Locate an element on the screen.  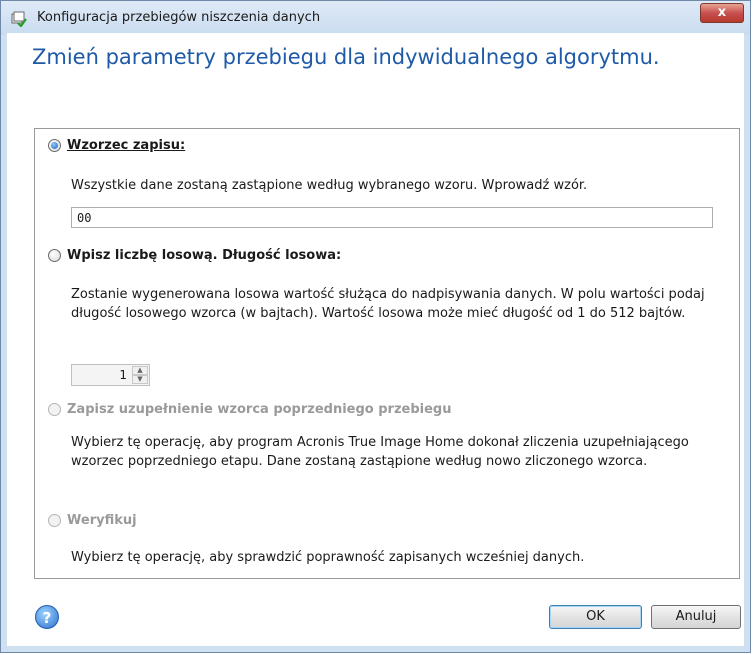
ok-button: OK is located at coordinates (595, 617).